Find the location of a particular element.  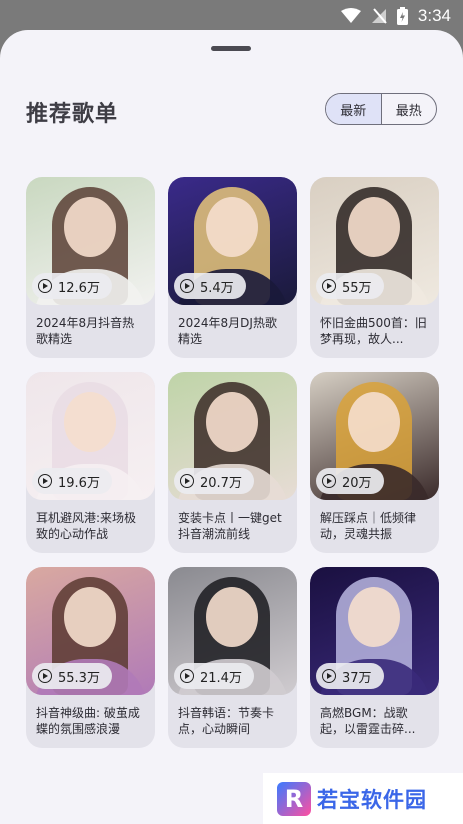

play-count: 5.4万 is located at coordinates (217, 288).